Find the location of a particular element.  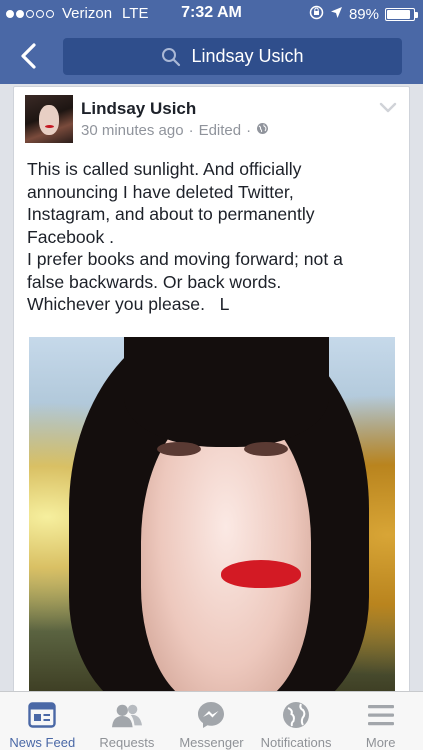

search-icon is located at coordinates (171, 56).